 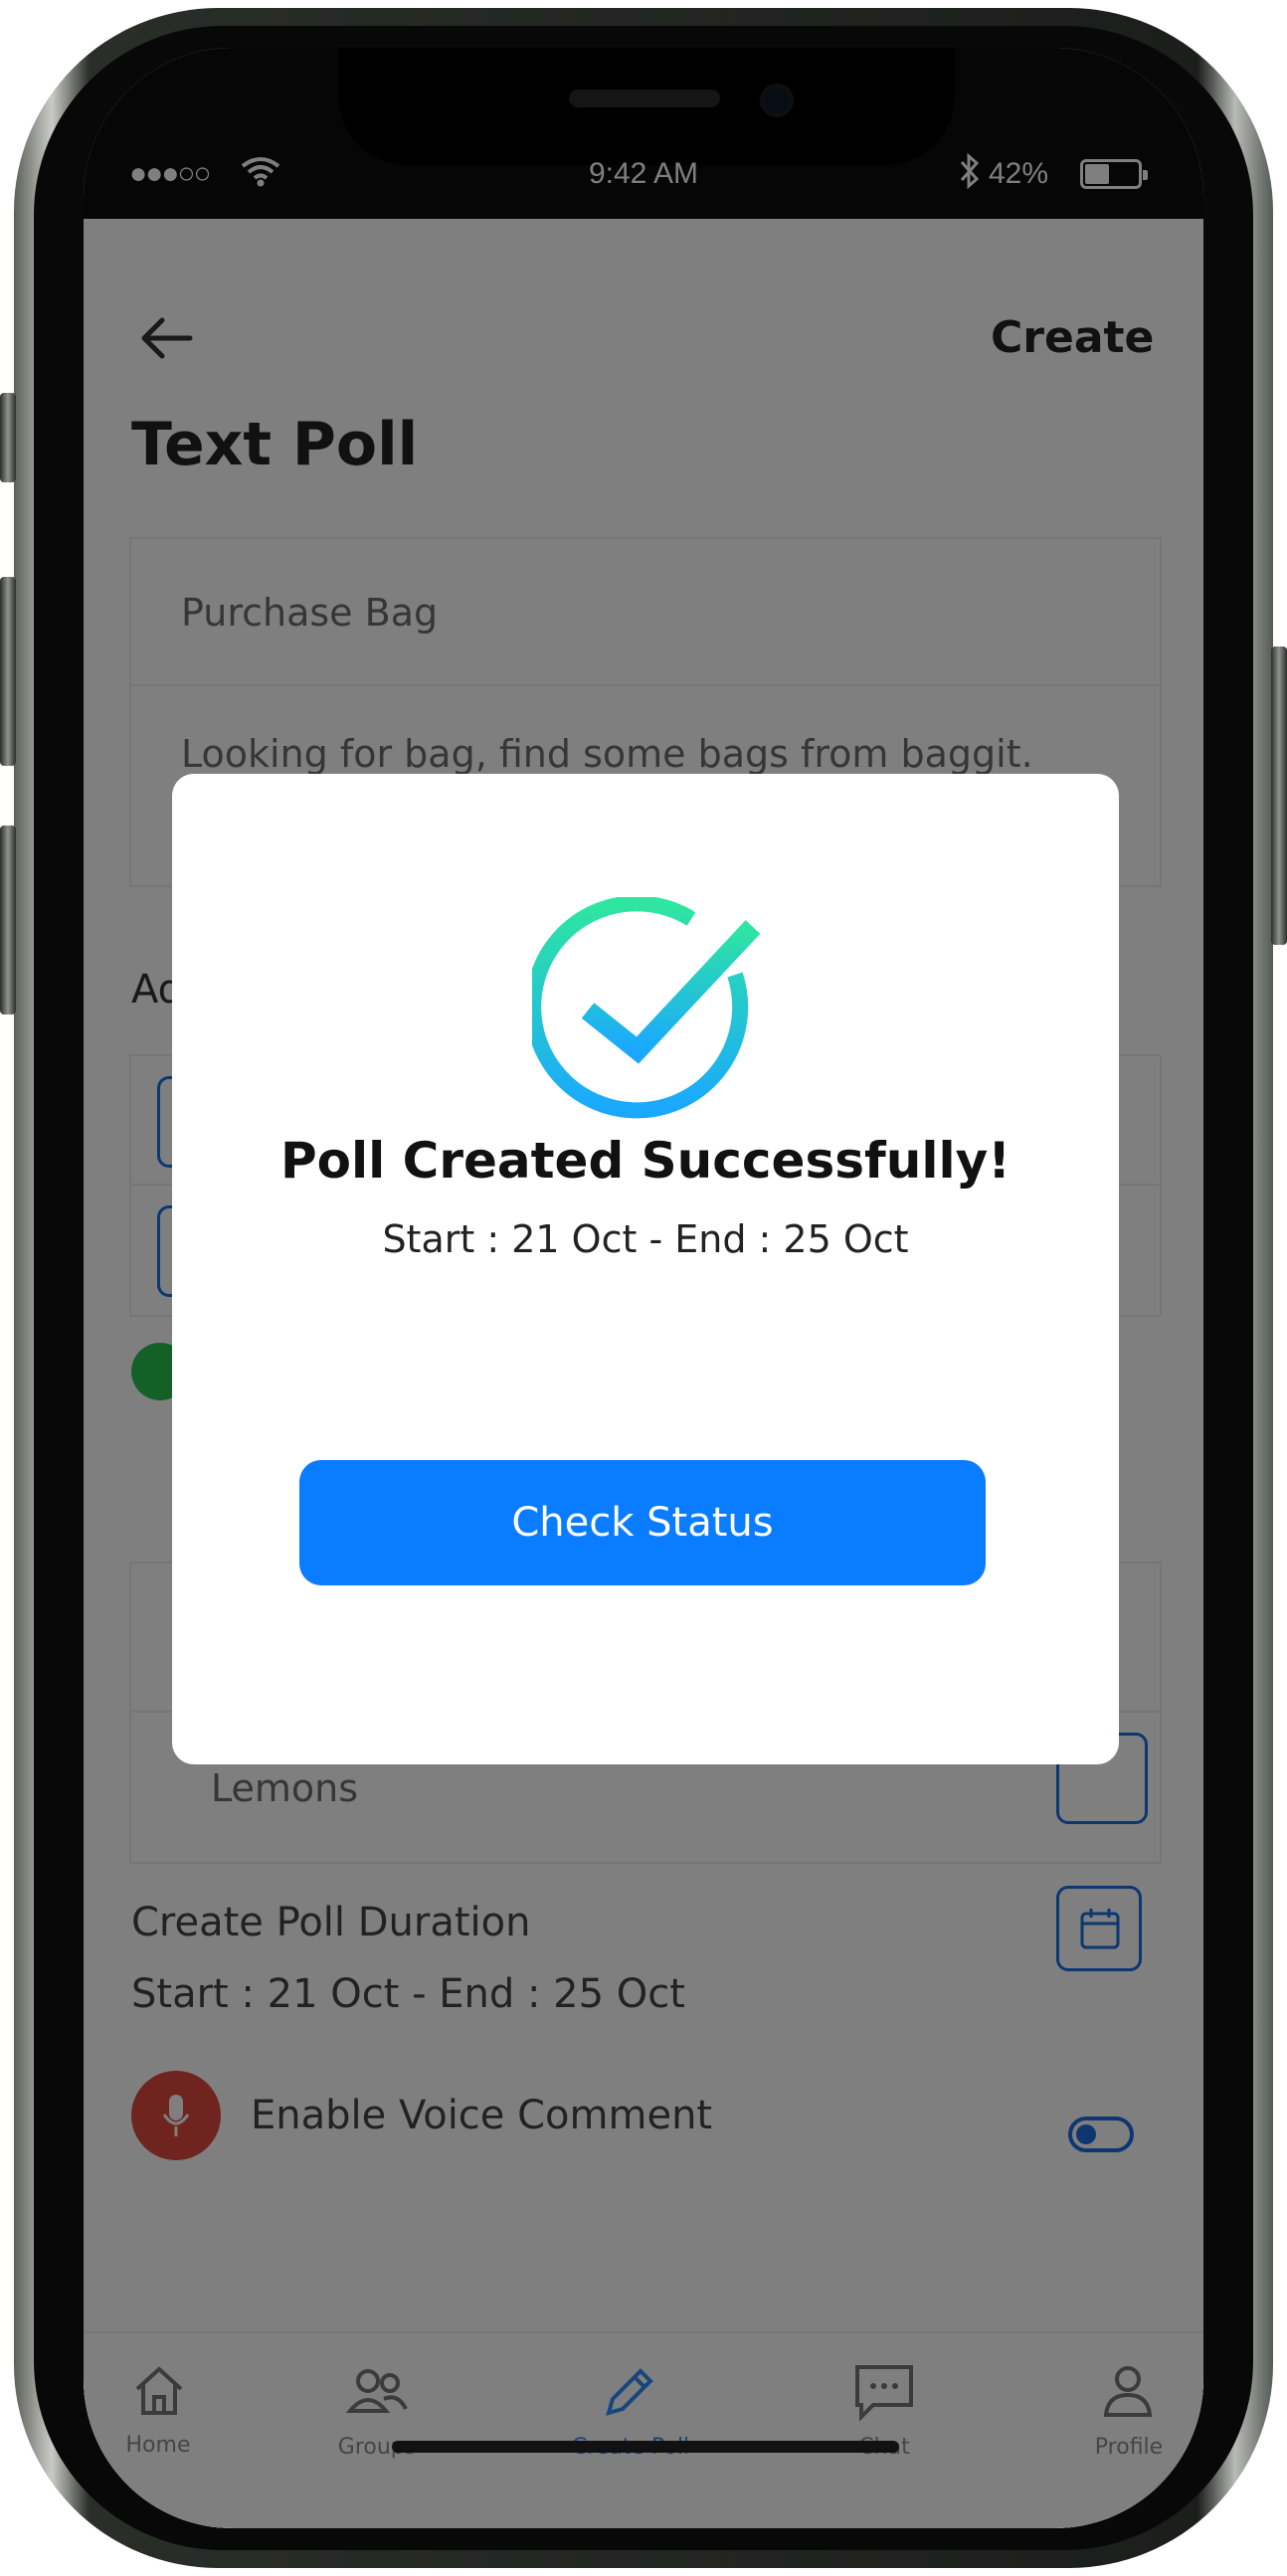 What do you see at coordinates (645, 1161) in the screenshot?
I see `dialog-title: Poll Created Successfully!` at bounding box center [645, 1161].